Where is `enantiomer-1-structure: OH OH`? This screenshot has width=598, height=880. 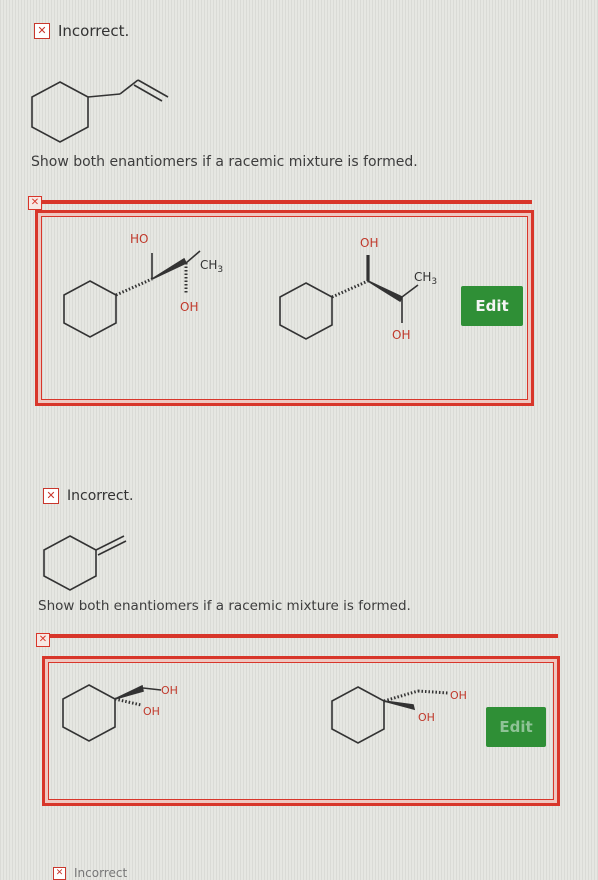
enantiomer-1-structure: OH OH is located at coordinates (120, 713).